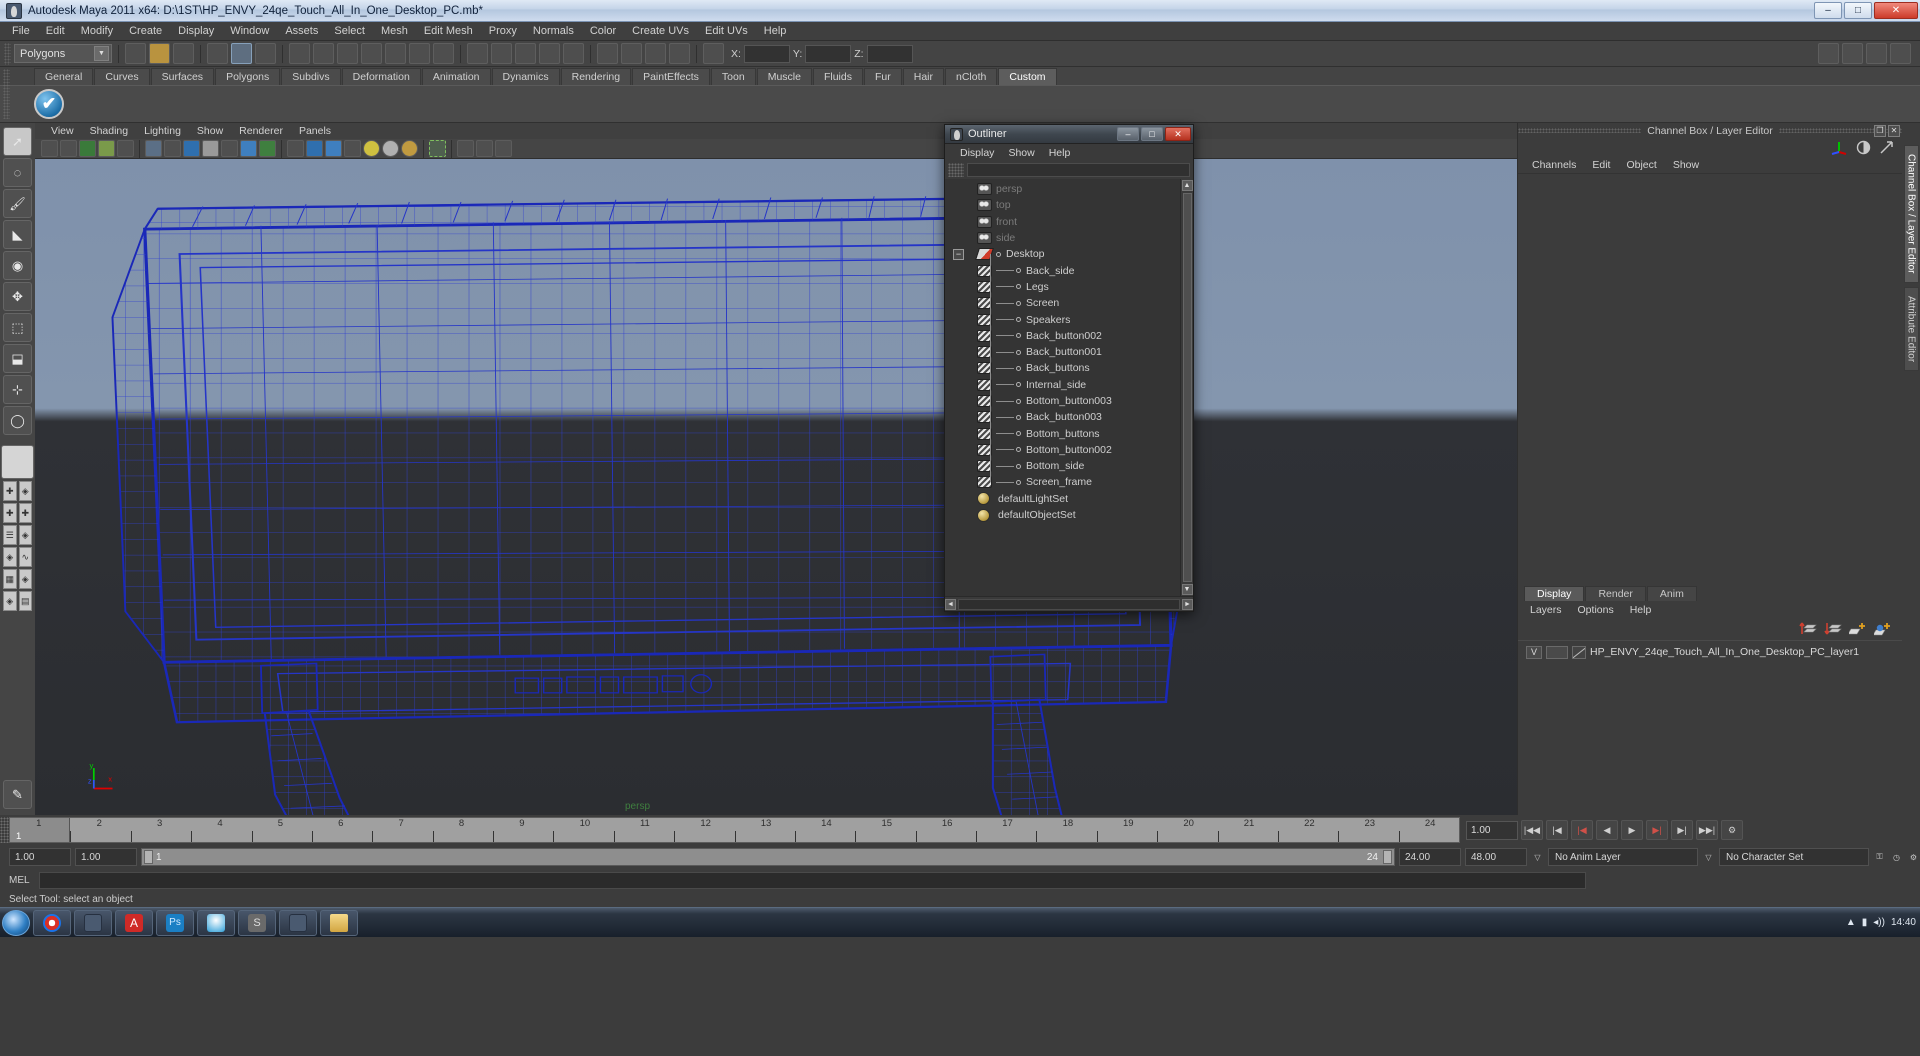 The height and width of the screenshot is (1056, 1920). I want to click on shelf-tab-muscle: Muscle, so click(784, 76).